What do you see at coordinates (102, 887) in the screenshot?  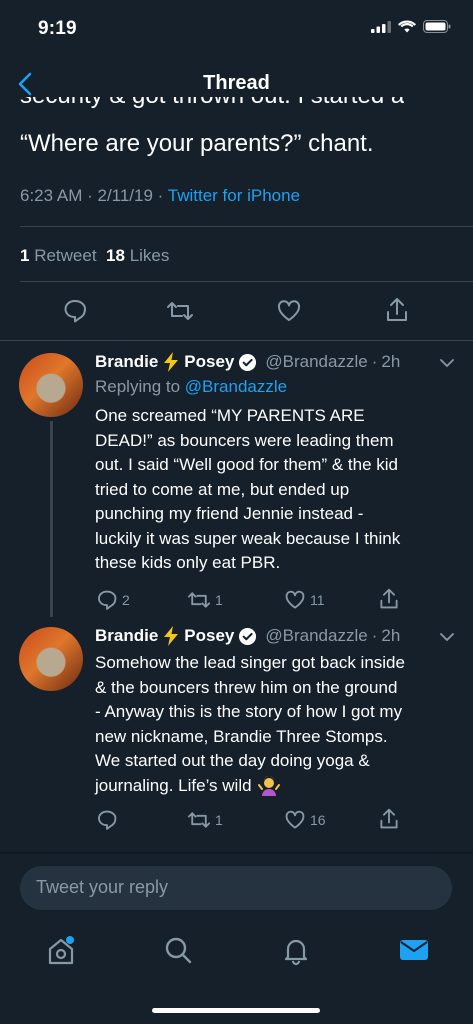 I see `reply-placeholder: Tweet your reply` at bounding box center [102, 887].